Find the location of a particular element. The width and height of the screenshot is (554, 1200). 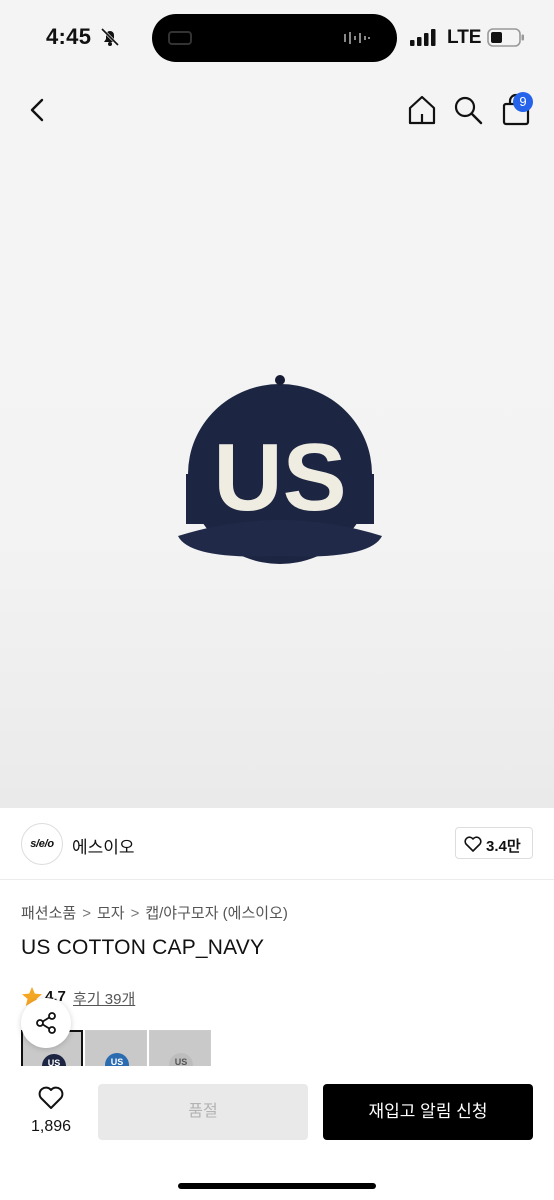

brand-like-button: 3.4만 is located at coordinates (494, 843).